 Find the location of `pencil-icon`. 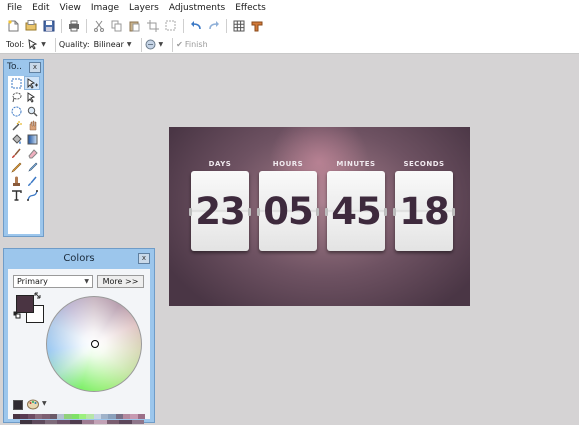

pencil-icon is located at coordinates (16, 167).